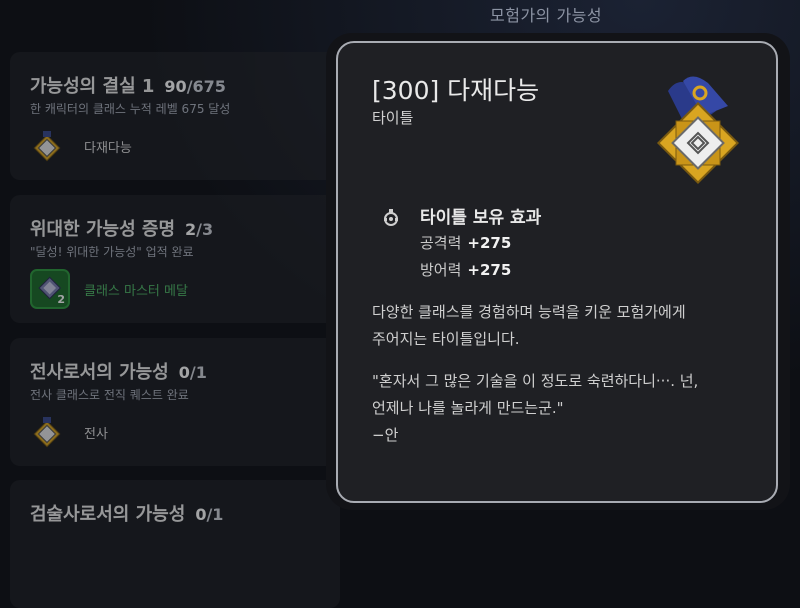 The height and width of the screenshot is (608, 800). Describe the element at coordinates (69, 432) in the screenshot. I see `achievement-reward: 전사` at that location.